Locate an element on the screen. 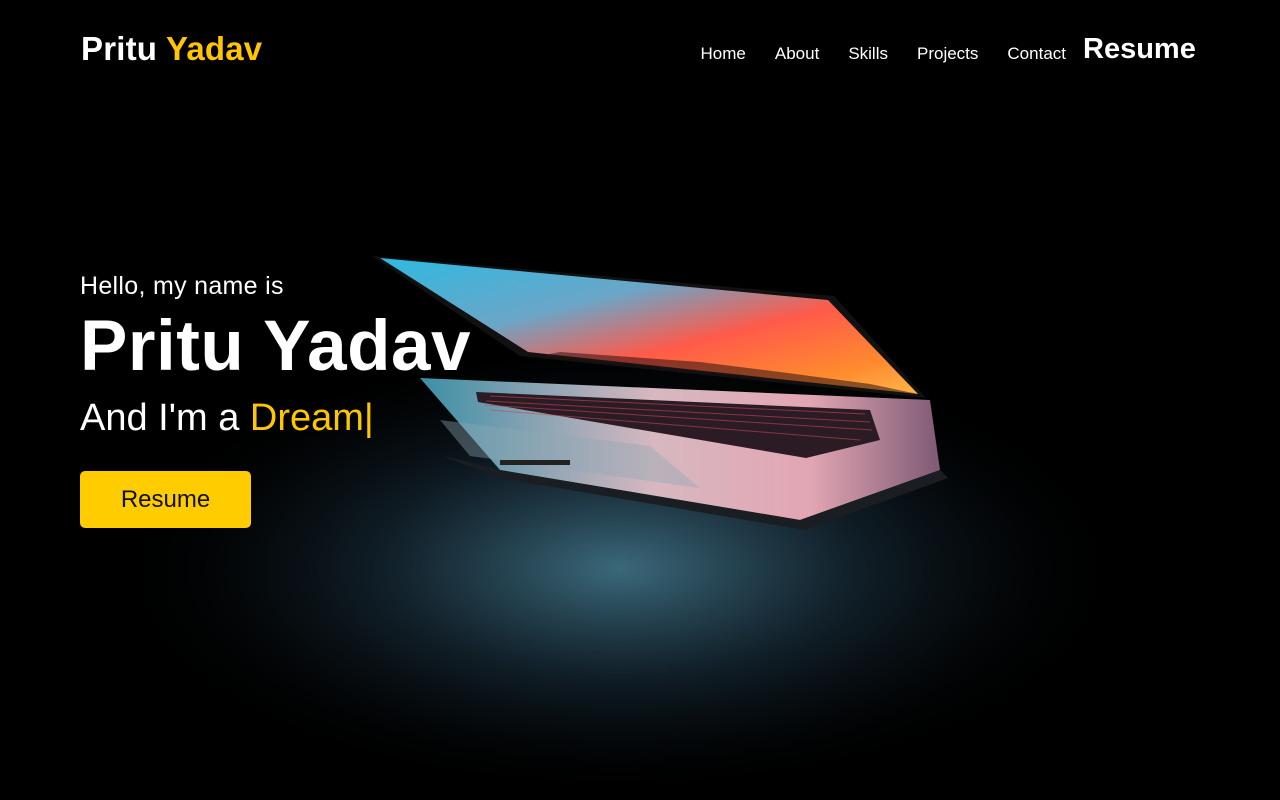 Image resolution: width=1280 pixels, height=800 pixels. role-line: And I'm a Dream| is located at coordinates (275, 418).